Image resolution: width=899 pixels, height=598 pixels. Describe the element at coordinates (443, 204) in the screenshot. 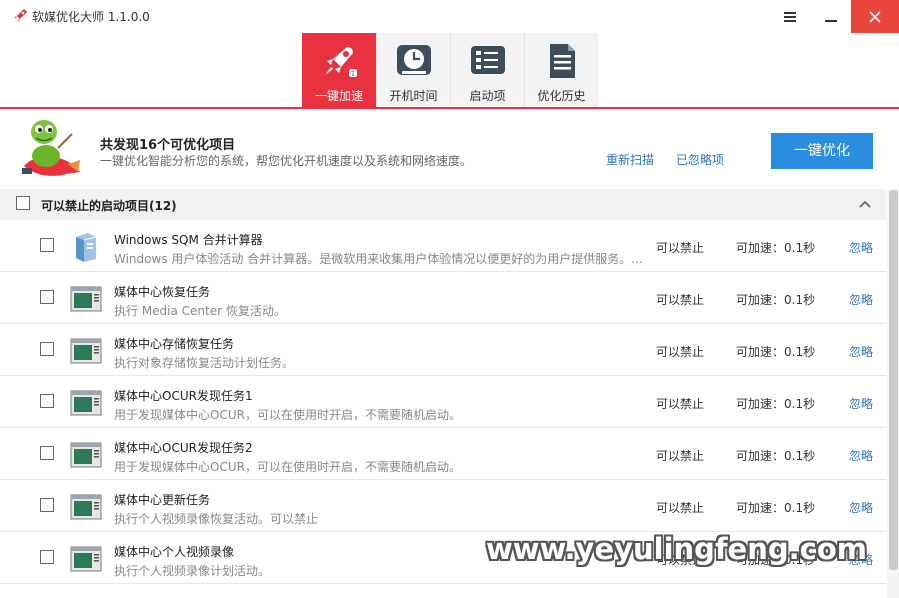

I see `startup-section-header: 可以禁止的启动项目(12)` at that location.